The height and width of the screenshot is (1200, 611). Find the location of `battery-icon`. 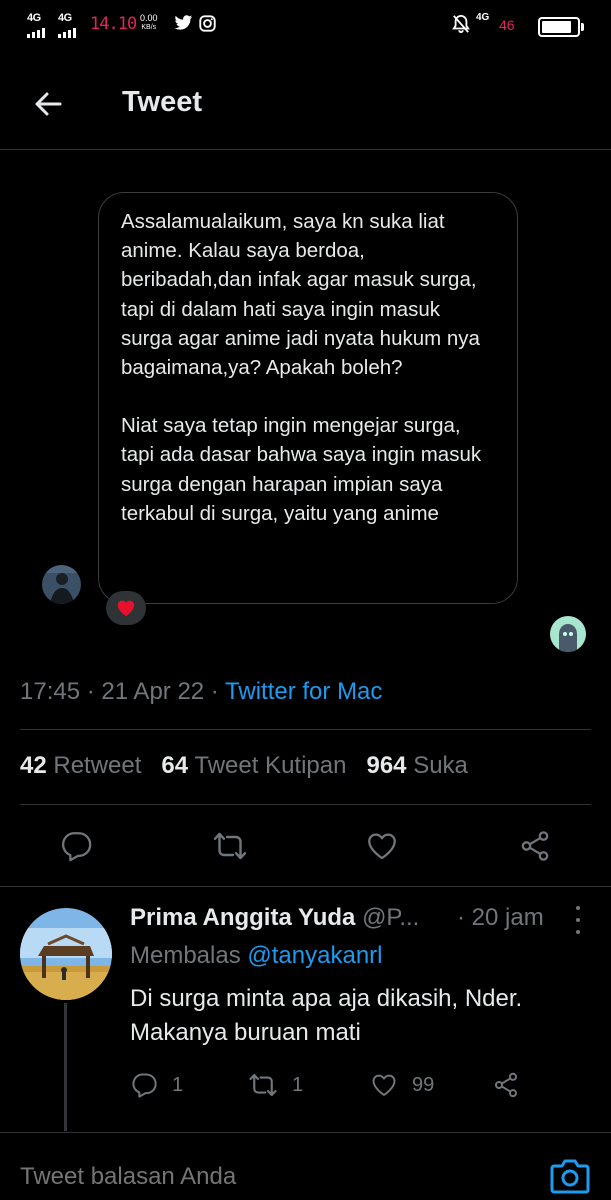

battery-icon is located at coordinates (559, 27).